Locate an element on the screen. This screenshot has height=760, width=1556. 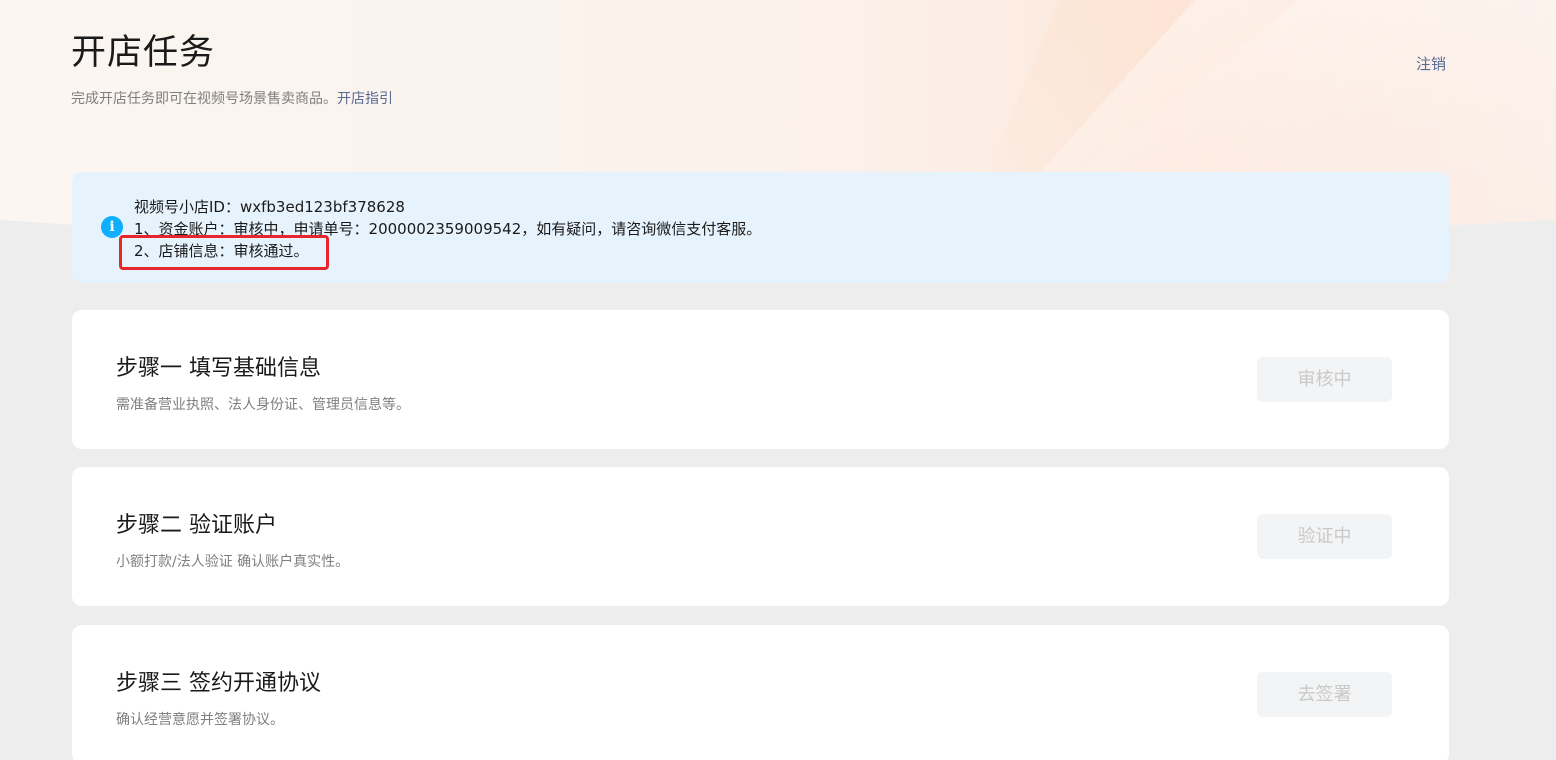
step-title: 步骤三 签约开通协议 is located at coordinates (218, 683).